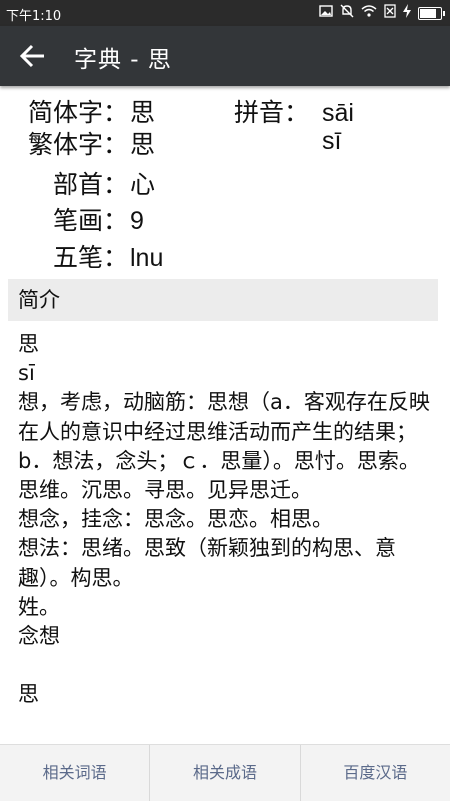 The width and height of the screenshot is (450, 801). Describe the element at coordinates (77, 112) in the screenshot. I see `simplified-label: 简体字：` at that location.